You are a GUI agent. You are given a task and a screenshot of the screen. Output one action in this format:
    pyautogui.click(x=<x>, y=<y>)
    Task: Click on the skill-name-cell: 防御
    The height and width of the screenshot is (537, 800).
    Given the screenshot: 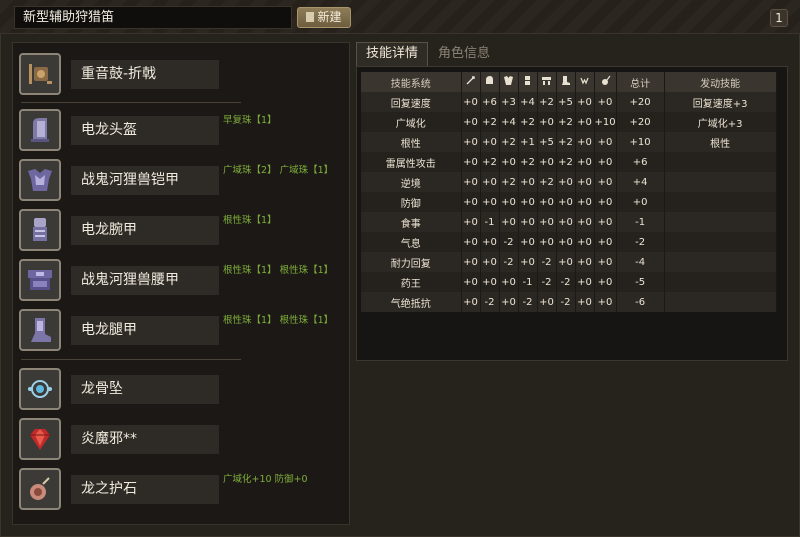 What is the action you would take?
    pyautogui.click(x=411, y=202)
    